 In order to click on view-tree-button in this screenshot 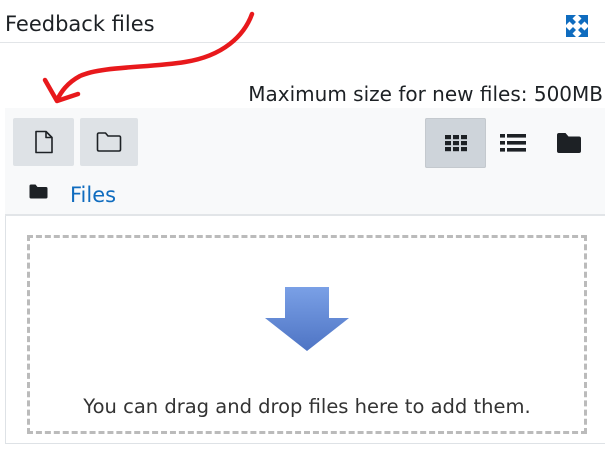, I will do `click(569, 143)`.